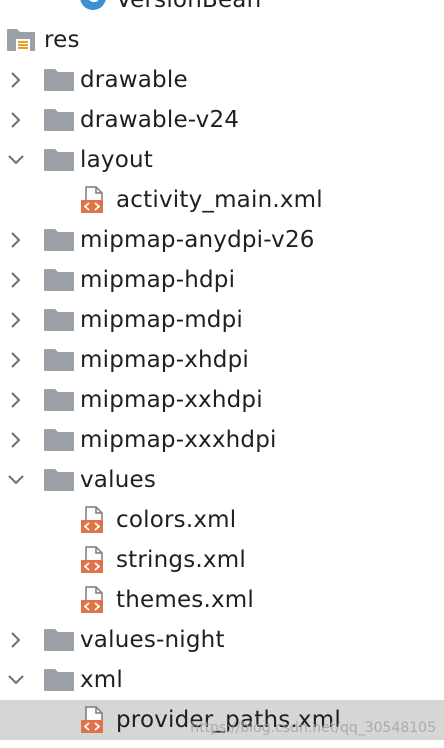  What do you see at coordinates (134, 80) in the screenshot?
I see `tree-row-label: drawable` at bounding box center [134, 80].